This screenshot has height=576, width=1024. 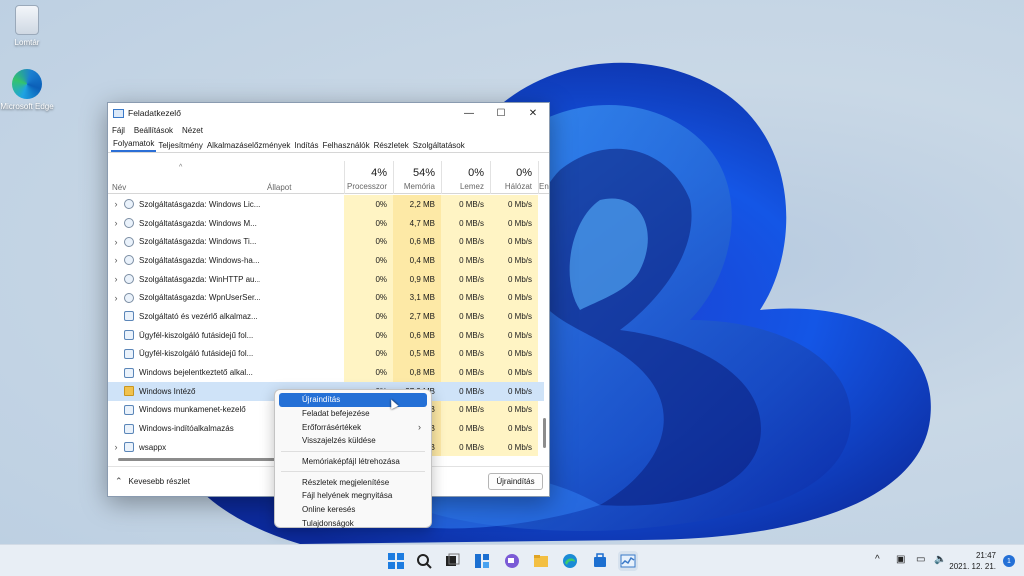 What do you see at coordinates (439, 146) in the screenshot?
I see `tab-services: Szolgáltatások` at bounding box center [439, 146].